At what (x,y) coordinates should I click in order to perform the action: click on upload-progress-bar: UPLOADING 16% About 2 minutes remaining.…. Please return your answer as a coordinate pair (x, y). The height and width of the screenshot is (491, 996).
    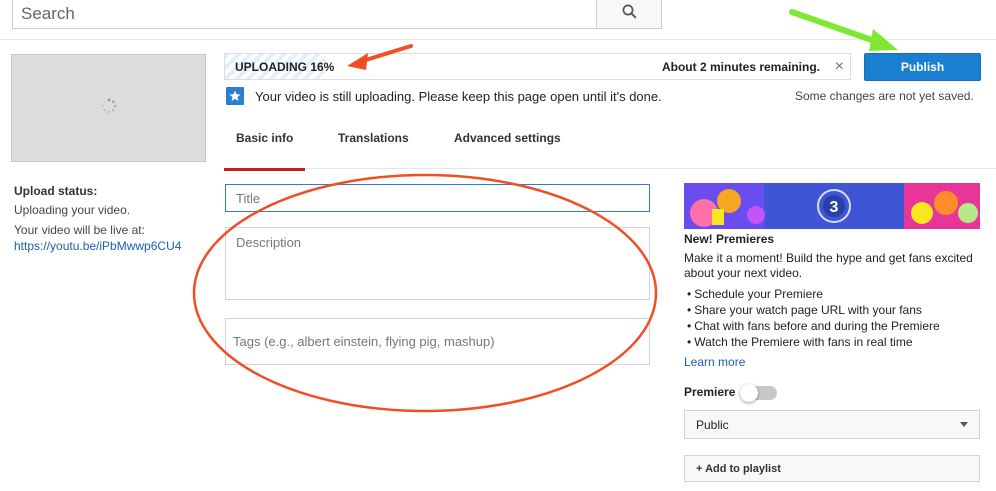
    Looking at the image, I should click on (537, 66).